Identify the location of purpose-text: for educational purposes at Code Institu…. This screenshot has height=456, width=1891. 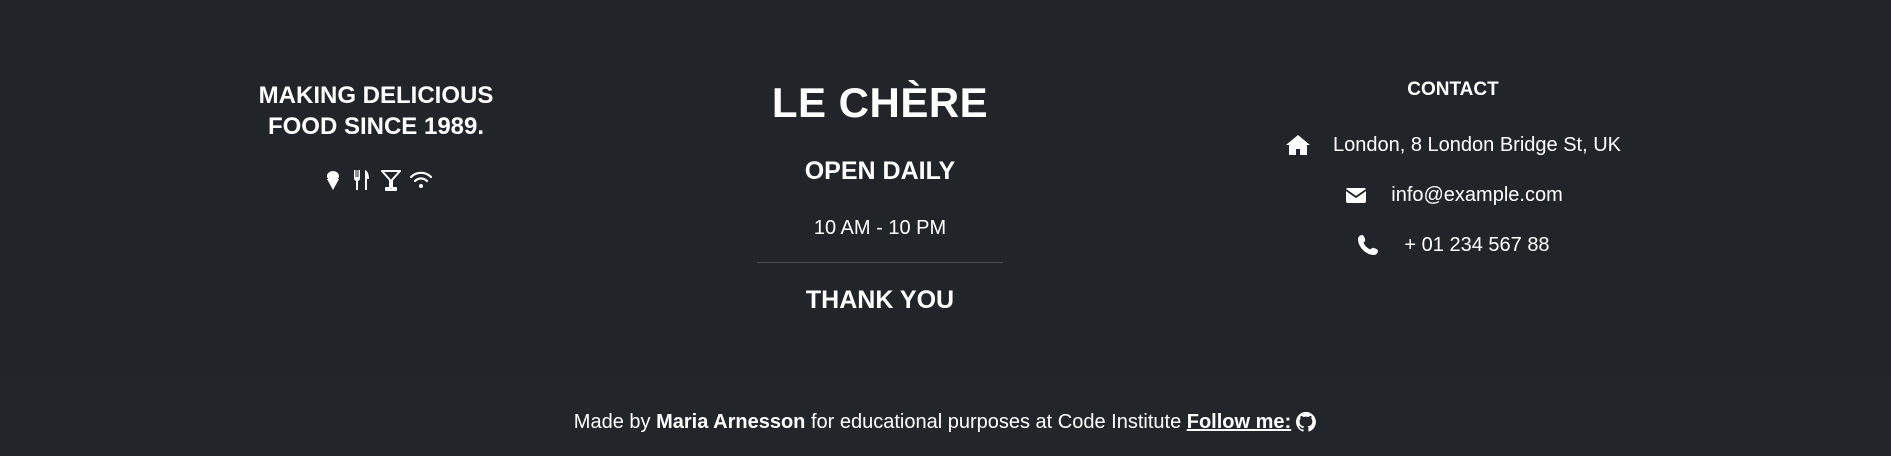
(996, 422).